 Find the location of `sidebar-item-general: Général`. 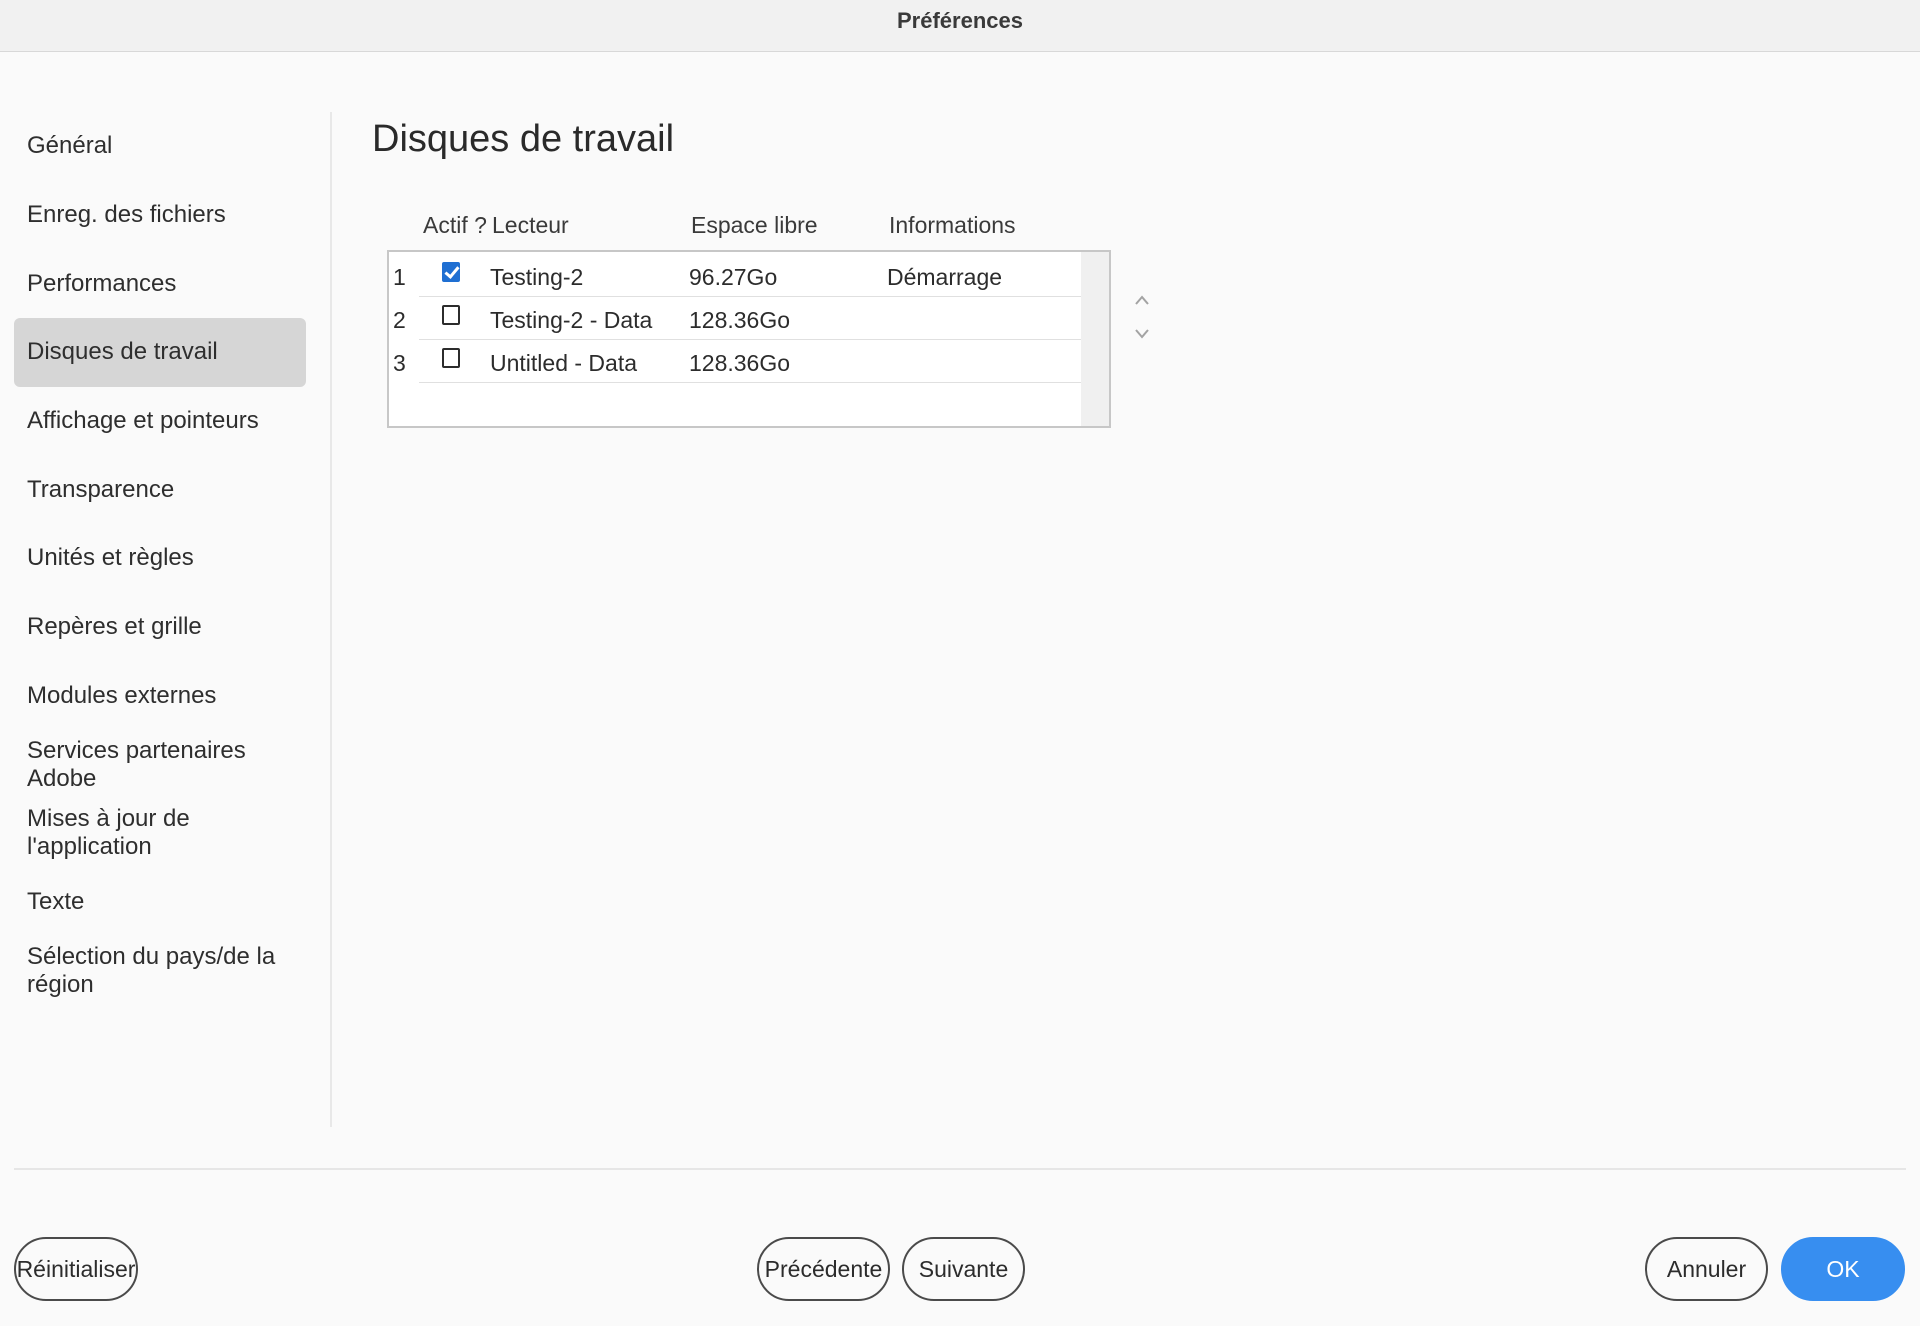

sidebar-item-general: Général is located at coordinates (160, 146).